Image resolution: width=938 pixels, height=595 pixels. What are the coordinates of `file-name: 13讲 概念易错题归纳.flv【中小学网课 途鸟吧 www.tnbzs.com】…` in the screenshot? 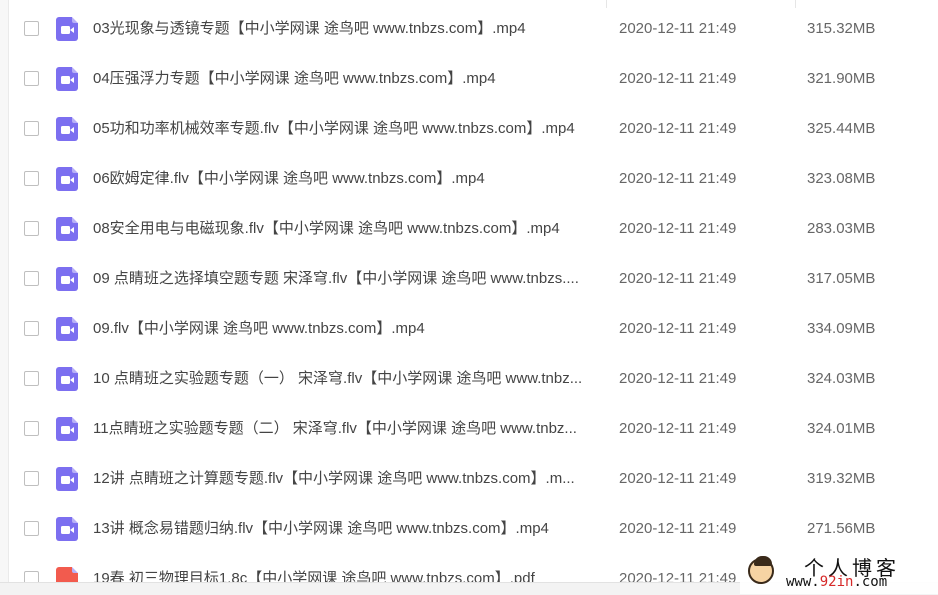 It's located at (348, 529).